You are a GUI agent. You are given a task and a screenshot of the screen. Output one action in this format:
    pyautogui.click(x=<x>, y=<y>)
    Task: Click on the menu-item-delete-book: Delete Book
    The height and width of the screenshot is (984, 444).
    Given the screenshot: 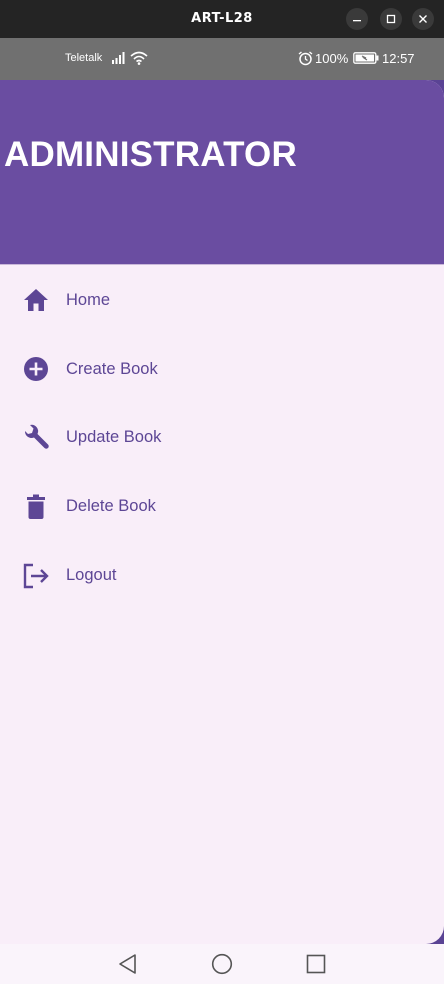 What is the action you would take?
    pyautogui.click(x=222, y=506)
    